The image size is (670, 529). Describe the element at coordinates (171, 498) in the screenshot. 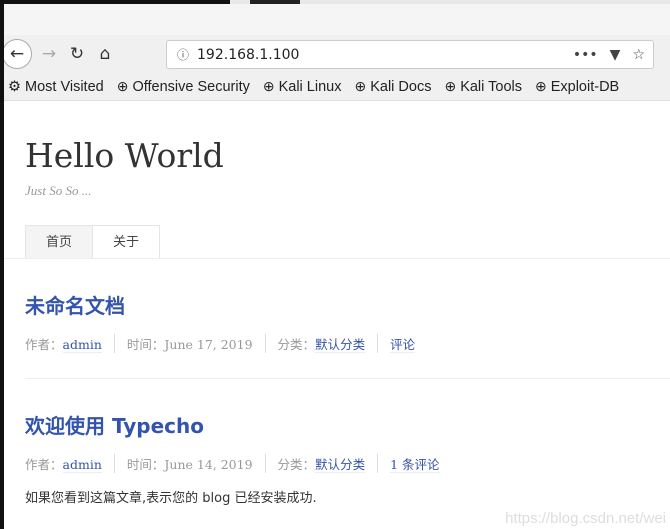

I see `post-body: 如果您看到这篇文章,表示您的 blog 已经安装成功.` at that location.